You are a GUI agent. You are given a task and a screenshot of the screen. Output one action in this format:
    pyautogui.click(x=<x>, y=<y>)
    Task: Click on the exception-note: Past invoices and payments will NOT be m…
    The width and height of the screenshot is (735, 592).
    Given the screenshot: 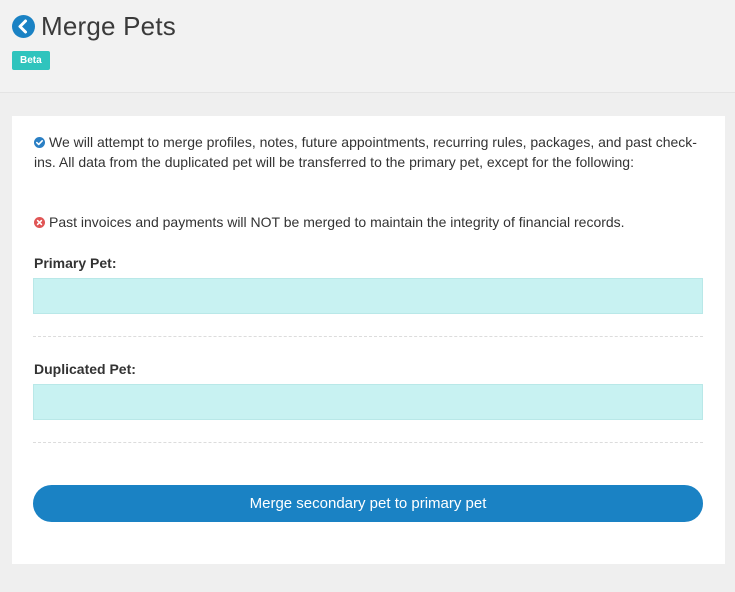 What is the action you would take?
    pyautogui.click(x=337, y=222)
    